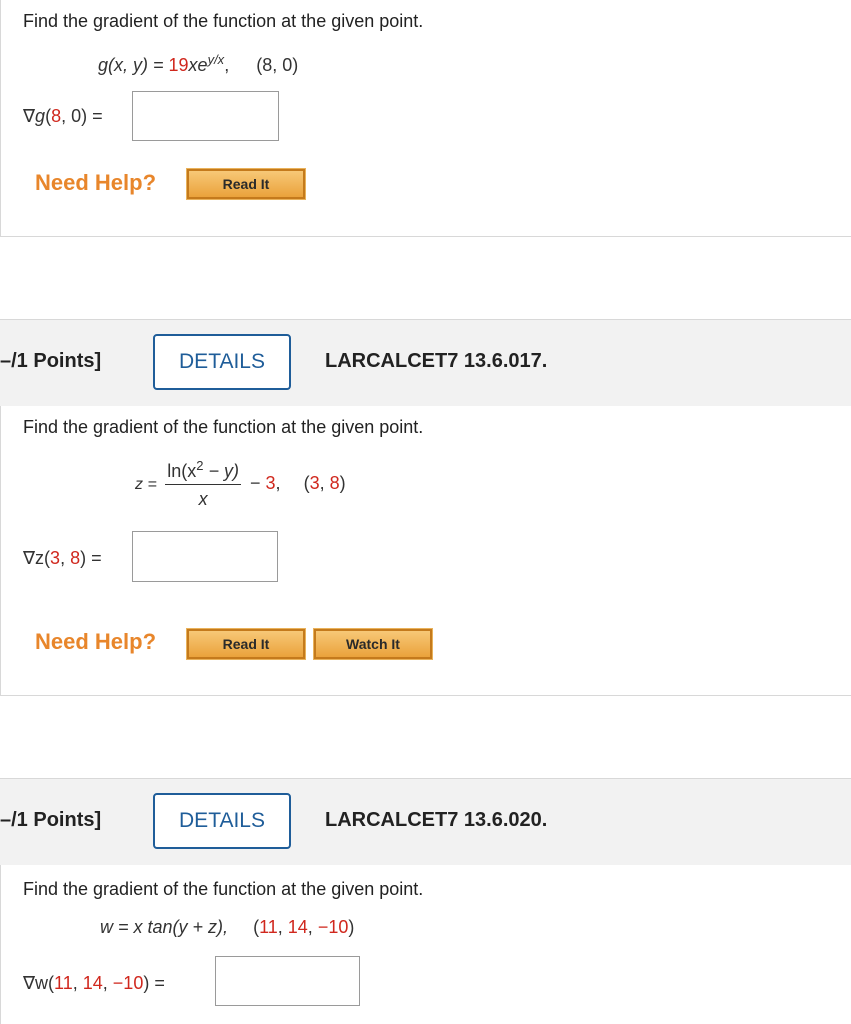 Image resolution: width=851 pixels, height=1024 pixels. I want to click on given-point: (11, 14, −10), so click(304, 927).